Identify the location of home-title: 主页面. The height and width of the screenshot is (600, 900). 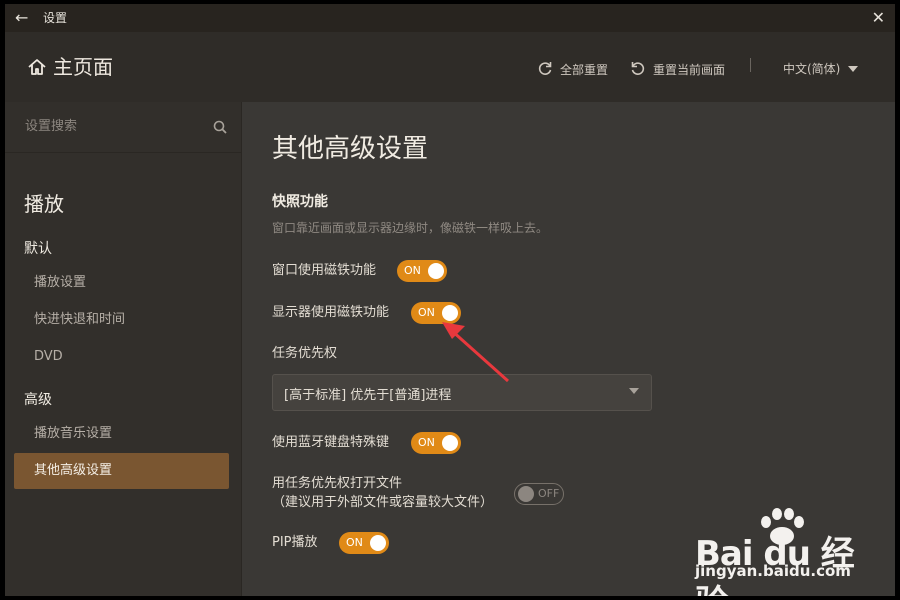
(83, 67).